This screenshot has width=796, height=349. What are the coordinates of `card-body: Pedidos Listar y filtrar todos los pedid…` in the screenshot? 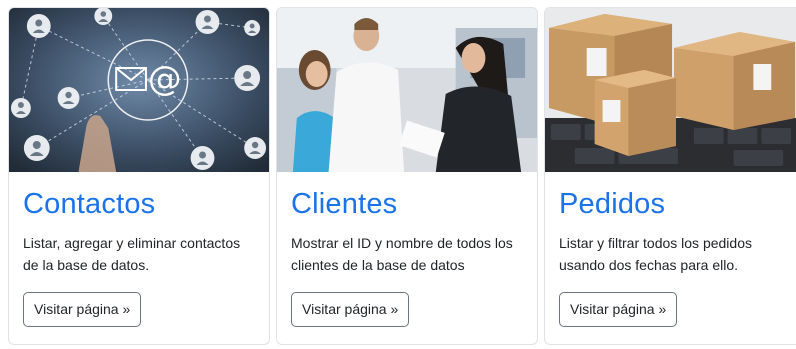 It's located at (670, 249).